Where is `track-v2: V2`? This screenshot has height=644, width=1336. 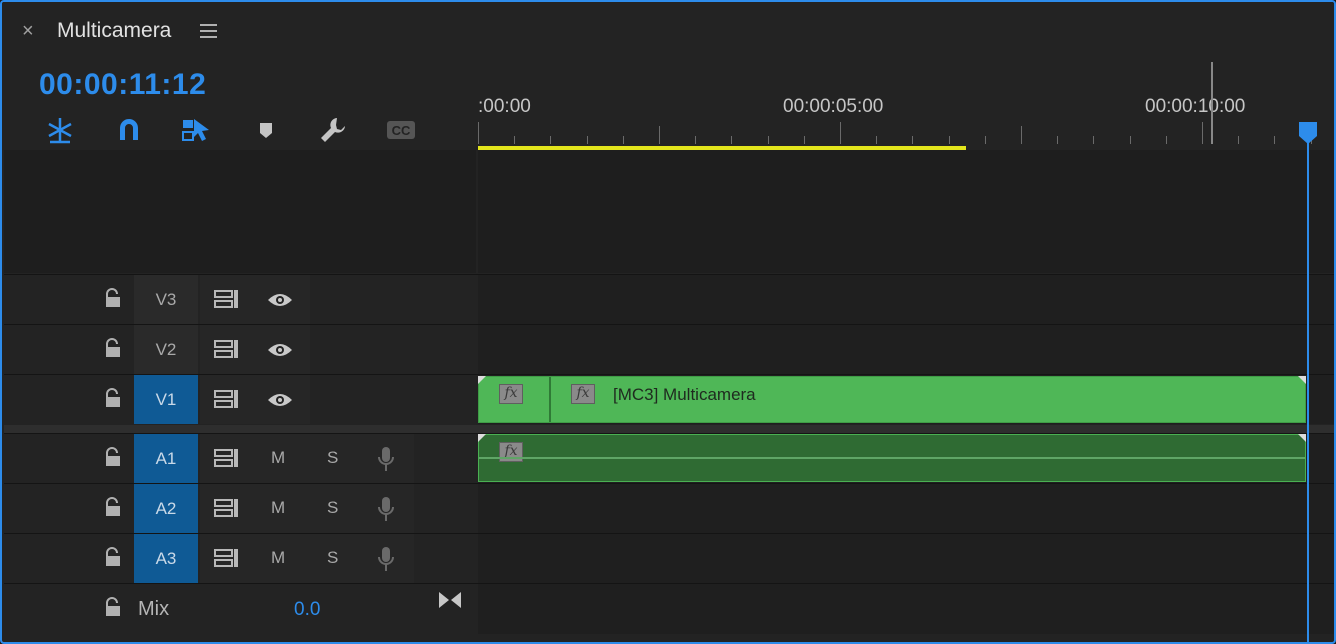 track-v2: V2 is located at coordinates (669, 349).